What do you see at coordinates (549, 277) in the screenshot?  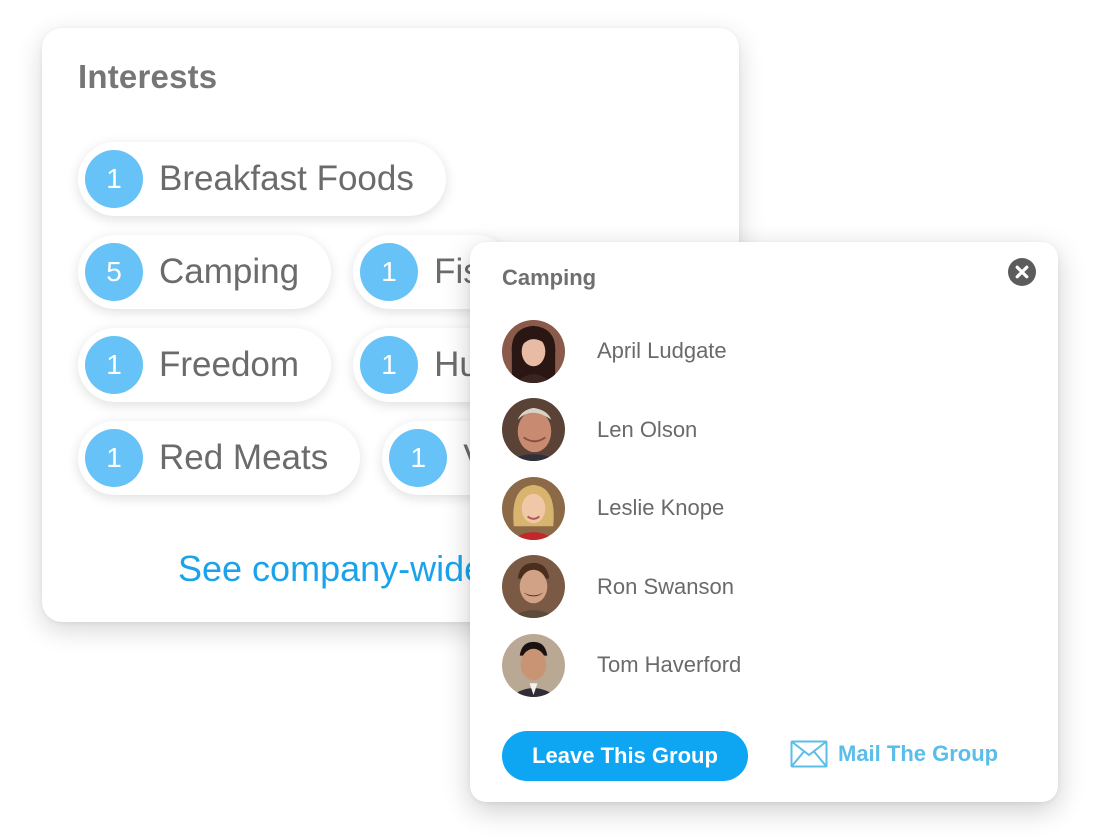 I see `popover-title: Camping` at bounding box center [549, 277].